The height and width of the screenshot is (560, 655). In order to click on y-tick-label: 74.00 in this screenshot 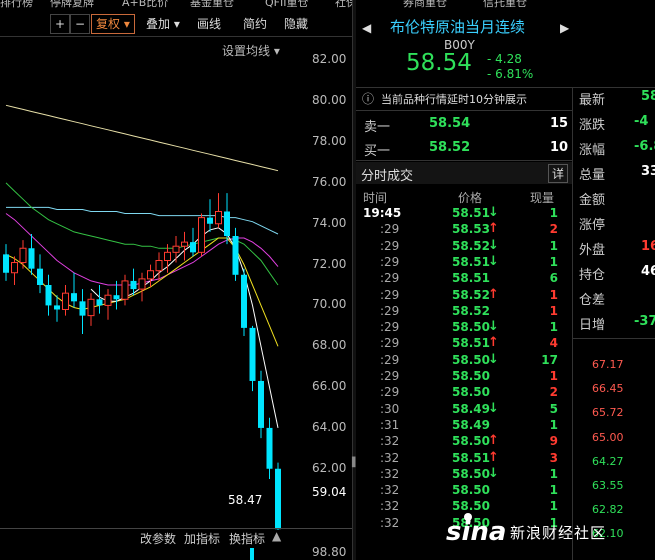, I will do `click(329, 222)`.